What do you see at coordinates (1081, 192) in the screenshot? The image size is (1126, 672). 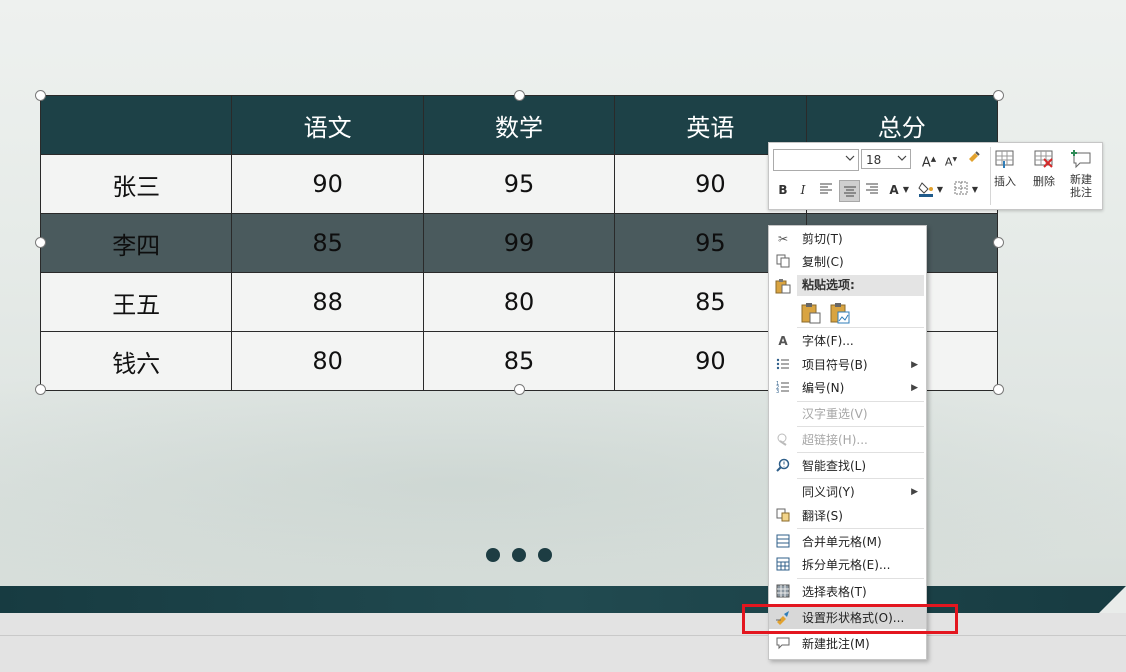 I see `new-comment-label-2: 批注` at bounding box center [1081, 192].